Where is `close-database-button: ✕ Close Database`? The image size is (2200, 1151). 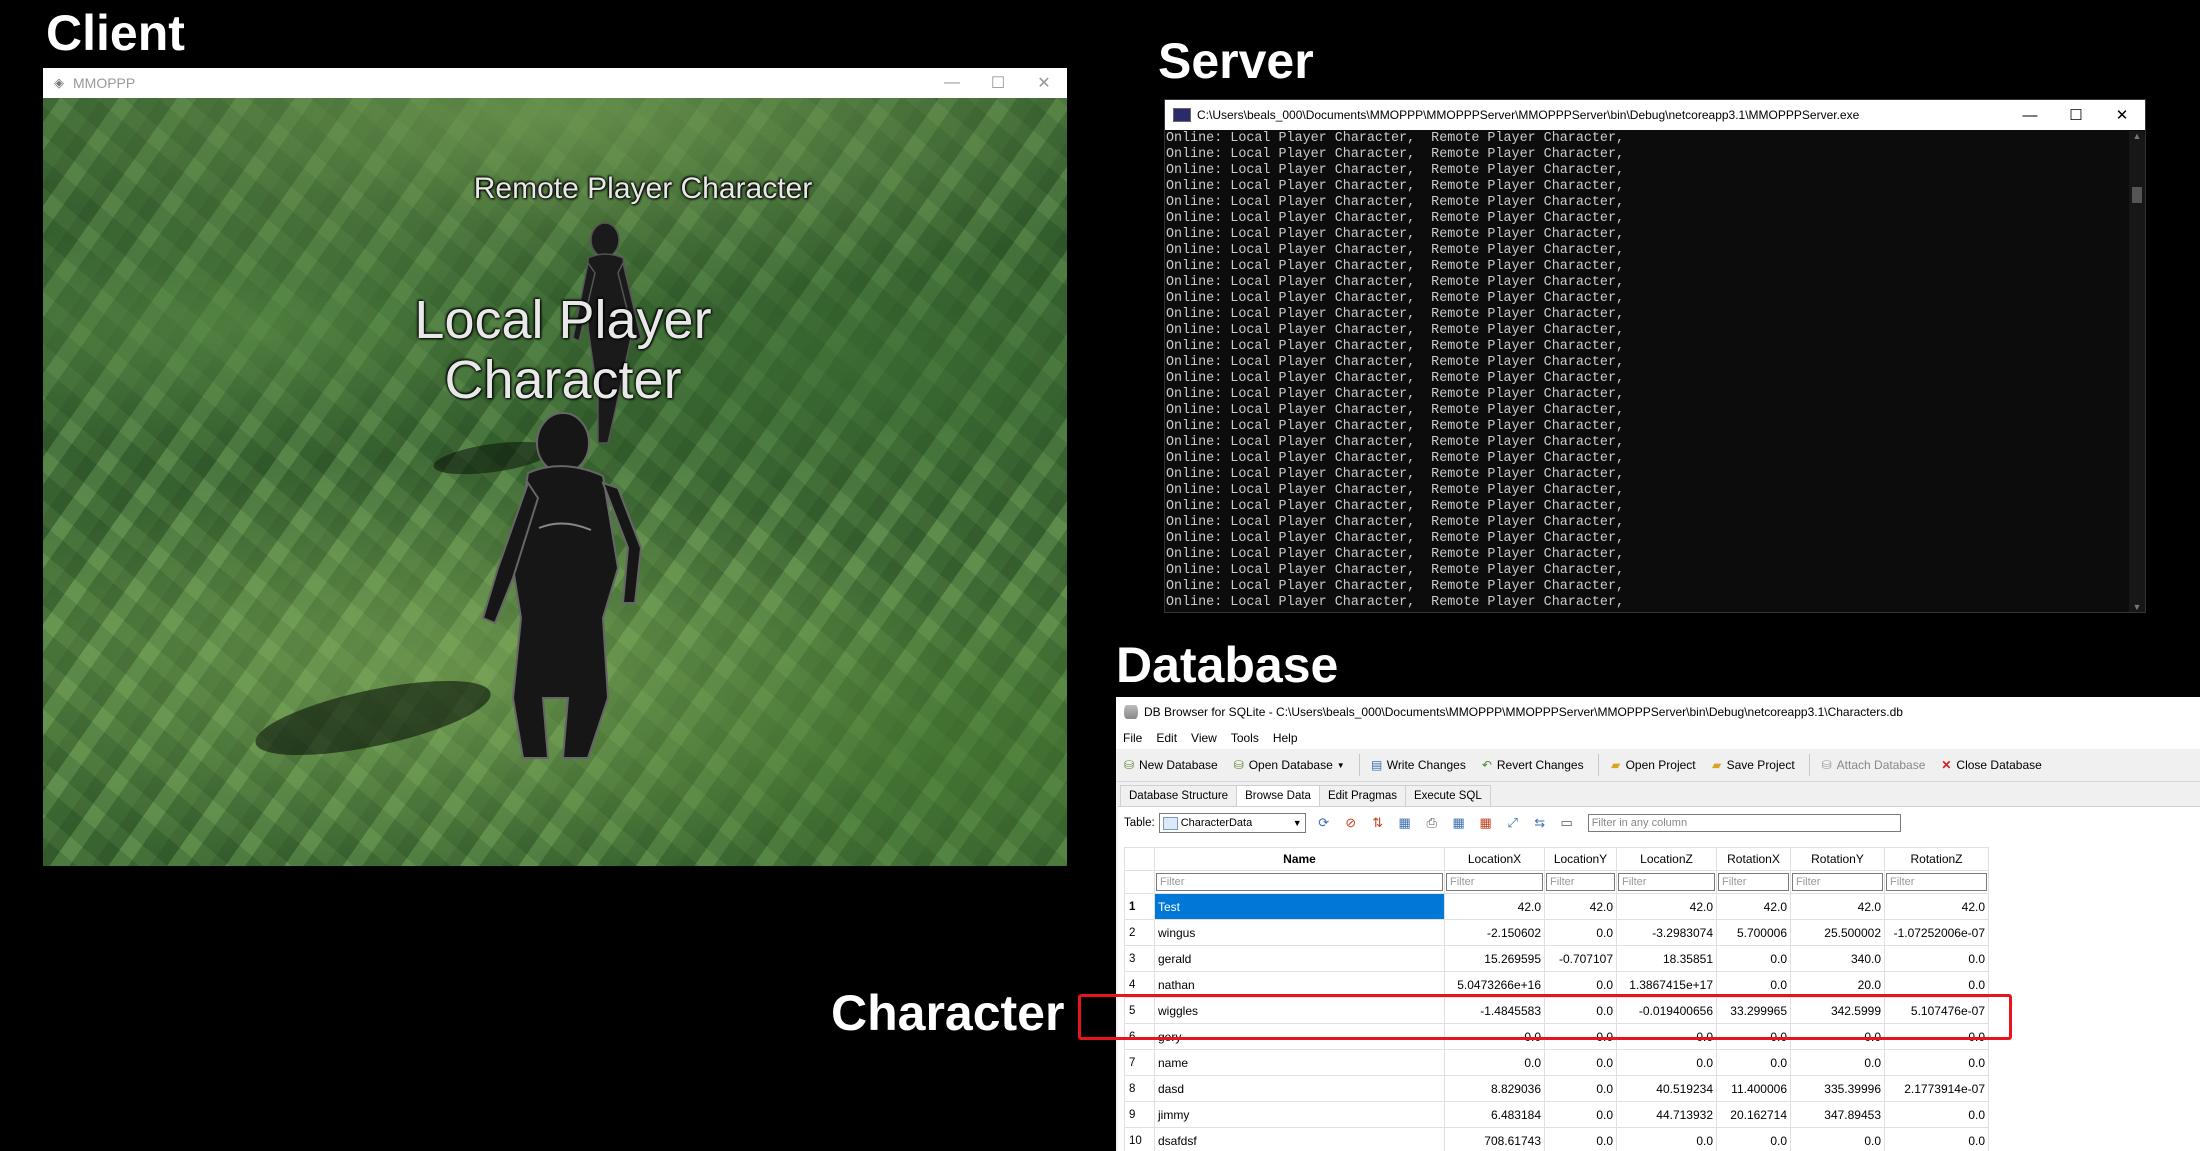
close-database-button: ✕ Close Database is located at coordinates (1990, 765).